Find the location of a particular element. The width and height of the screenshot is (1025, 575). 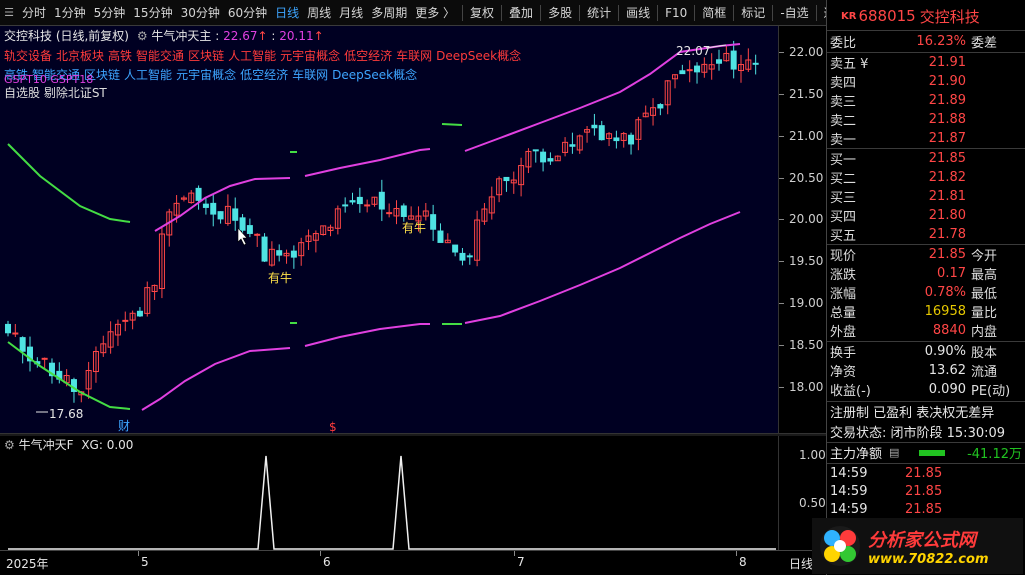

period-tab: 月线 is located at coordinates (351, 13).